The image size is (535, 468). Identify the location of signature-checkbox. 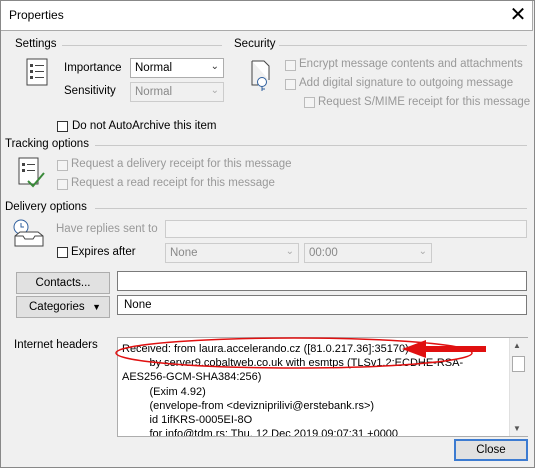
(290, 84).